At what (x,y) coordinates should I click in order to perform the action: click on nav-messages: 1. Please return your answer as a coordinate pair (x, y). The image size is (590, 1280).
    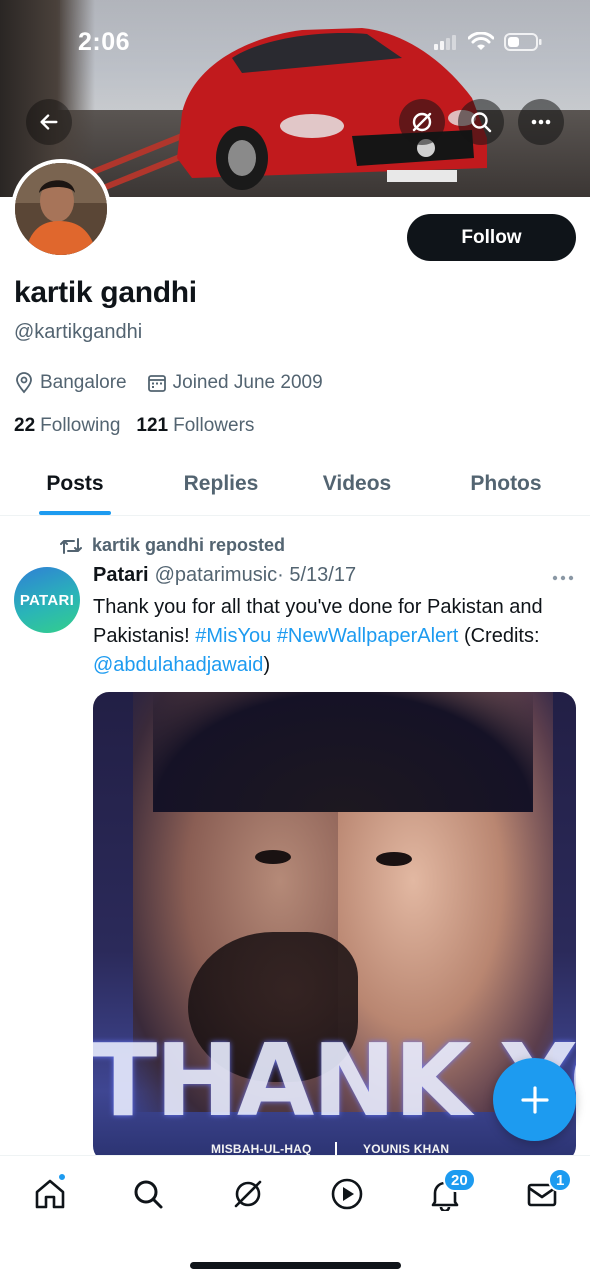
    Looking at the image, I should click on (546, 1192).